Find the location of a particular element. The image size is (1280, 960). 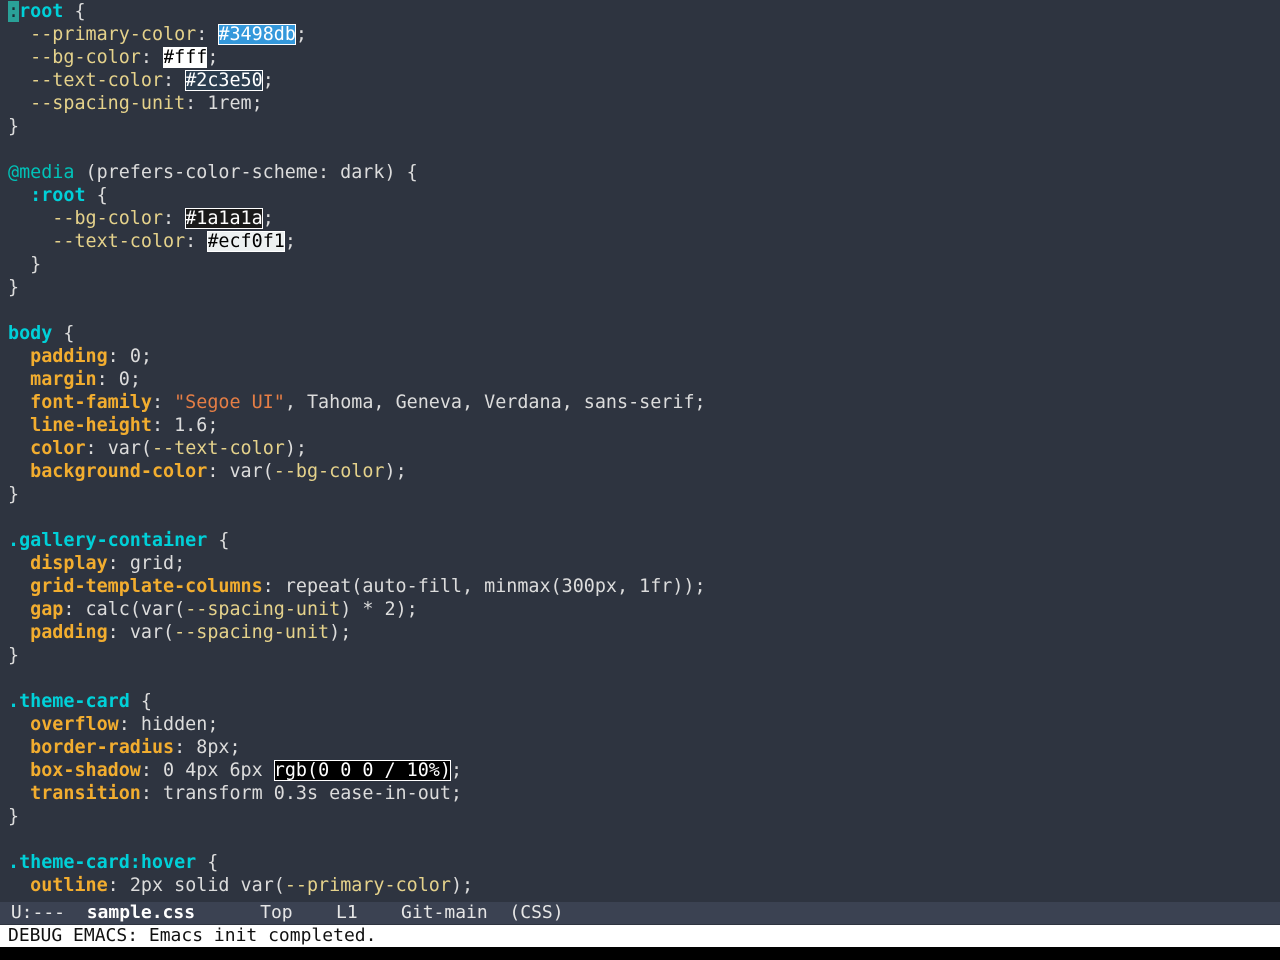

color-swatch-dark-text: #ecf0f1 is located at coordinates (246, 241).